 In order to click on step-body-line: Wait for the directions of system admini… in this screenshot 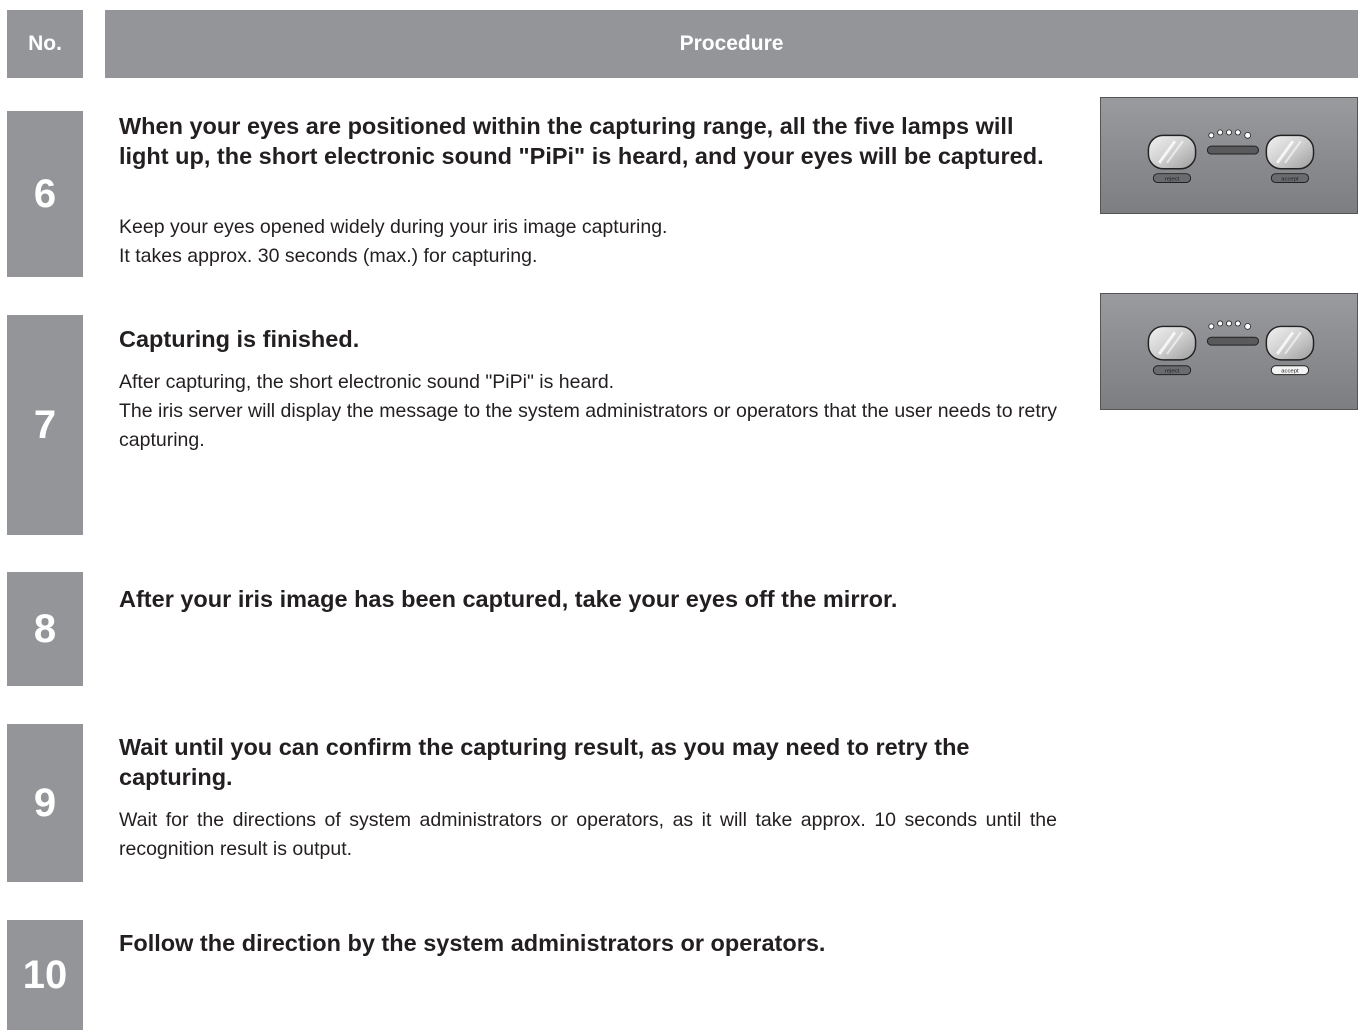, I will do `click(588, 834)`.